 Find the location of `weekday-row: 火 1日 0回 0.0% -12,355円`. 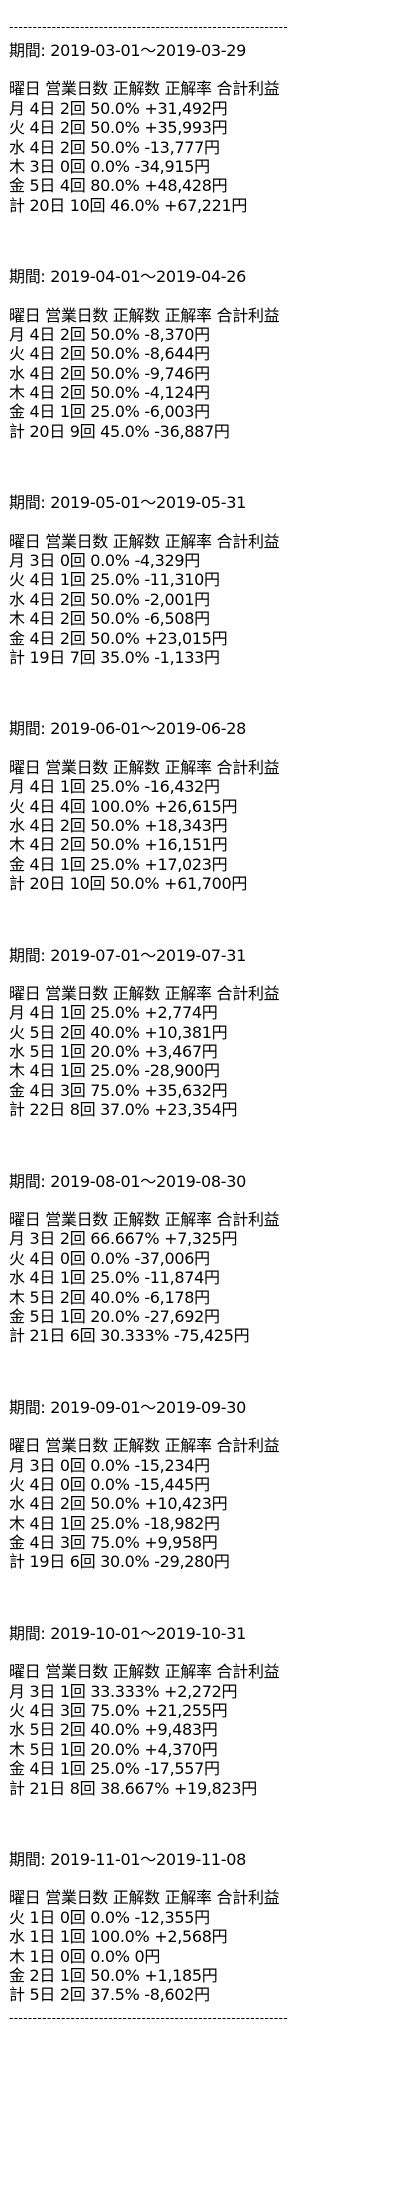

weekday-row: 火 1日 0回 0.0% -12,355円 is located at coordinates (109, 1917).